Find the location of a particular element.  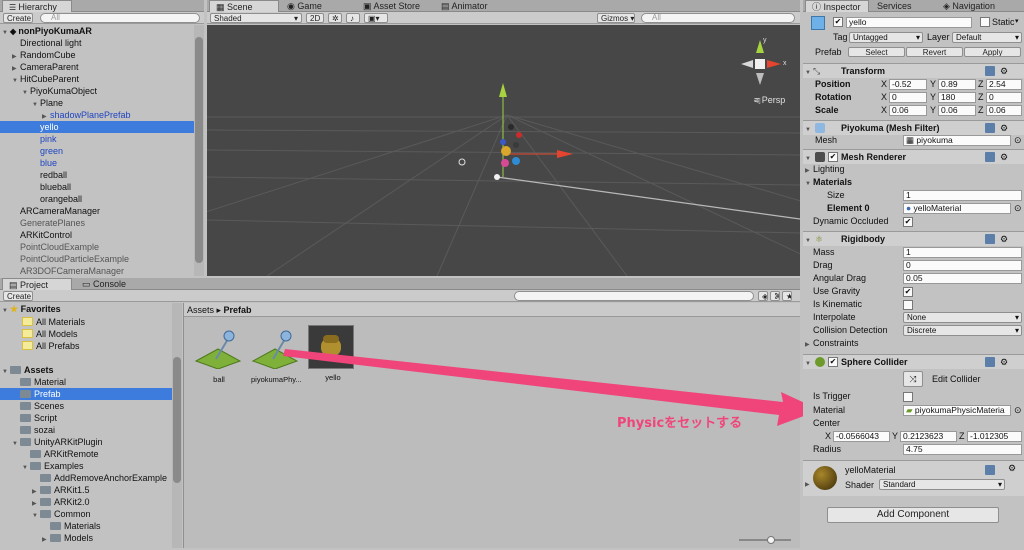

hierarchy-item: blue is located at coordinates (102, 163).